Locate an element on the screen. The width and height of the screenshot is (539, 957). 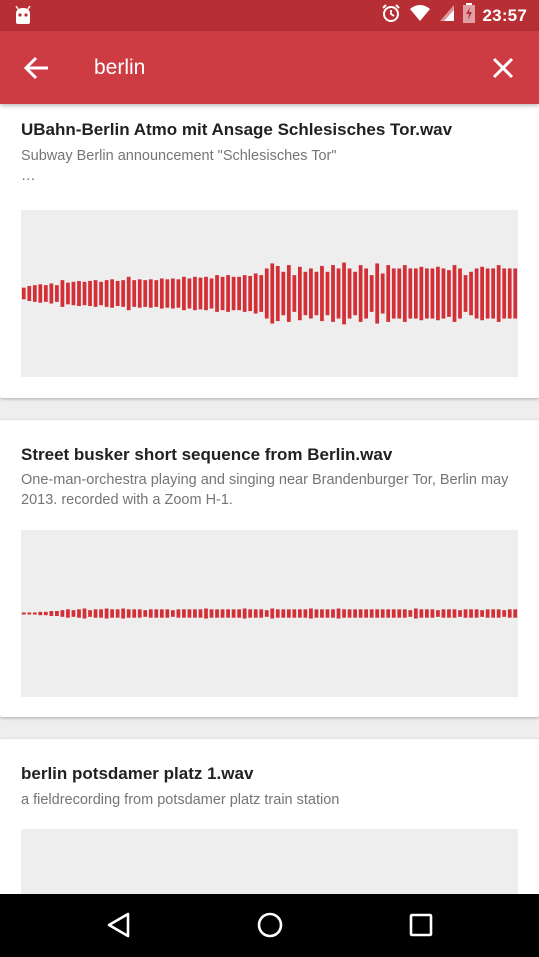
android-notification-icon is located at coordinates (23, 18).